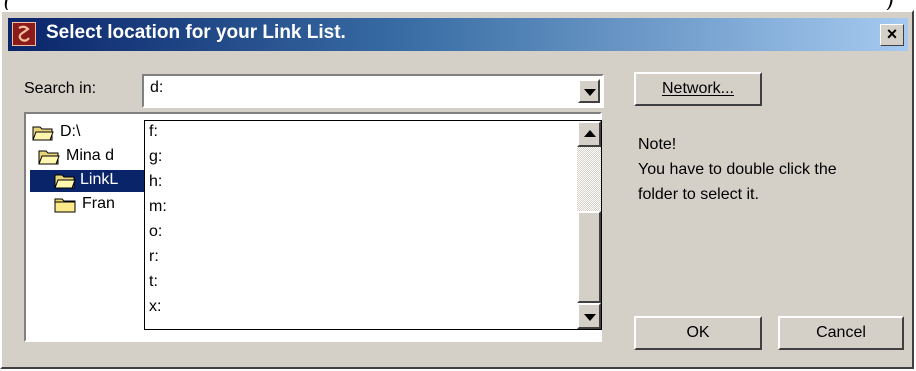 The width and height of the screenshot is (916, 371). Describe the element at coordinates (153, 132) in the screenshot. I see `dropdown-option: f:` at that location.